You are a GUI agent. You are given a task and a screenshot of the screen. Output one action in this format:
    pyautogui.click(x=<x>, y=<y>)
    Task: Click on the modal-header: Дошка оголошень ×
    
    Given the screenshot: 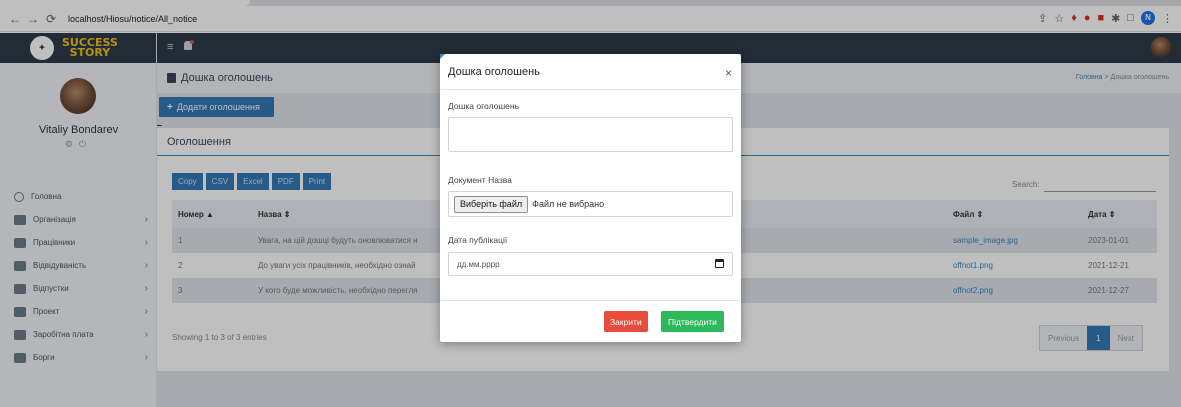 What is the action you would take?
    pyautogui.click(x=590, y=72)
    